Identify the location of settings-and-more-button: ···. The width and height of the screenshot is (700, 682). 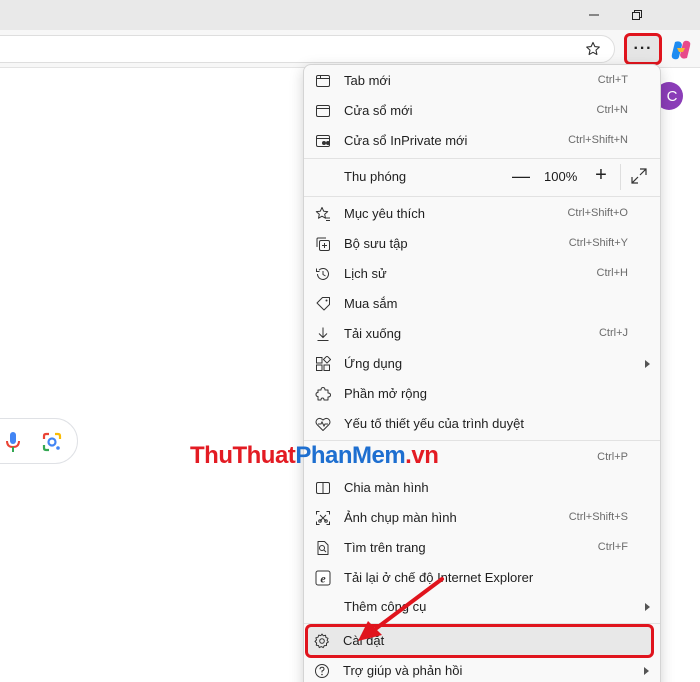
(643, 49).